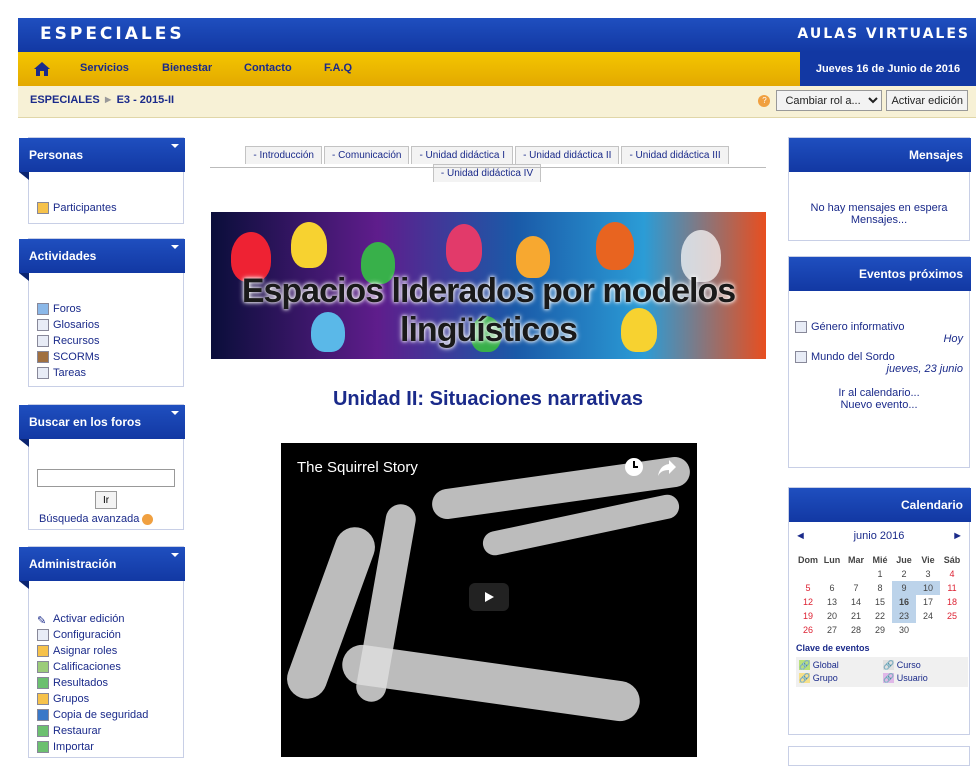  What do you see at coordinates (883, 34) in the screenshot?
I see `site-subtitle: AULAS VIRTUALES` at bounding box center [883, 34].